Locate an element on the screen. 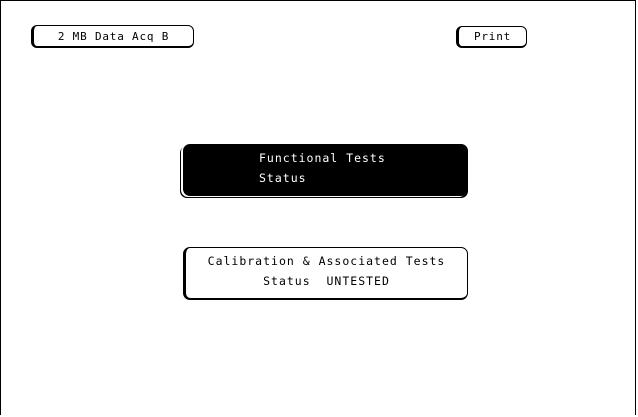 The height and width of the screenshot is (417, 638). print-button-label: Print is located at coordinates (492, 36).